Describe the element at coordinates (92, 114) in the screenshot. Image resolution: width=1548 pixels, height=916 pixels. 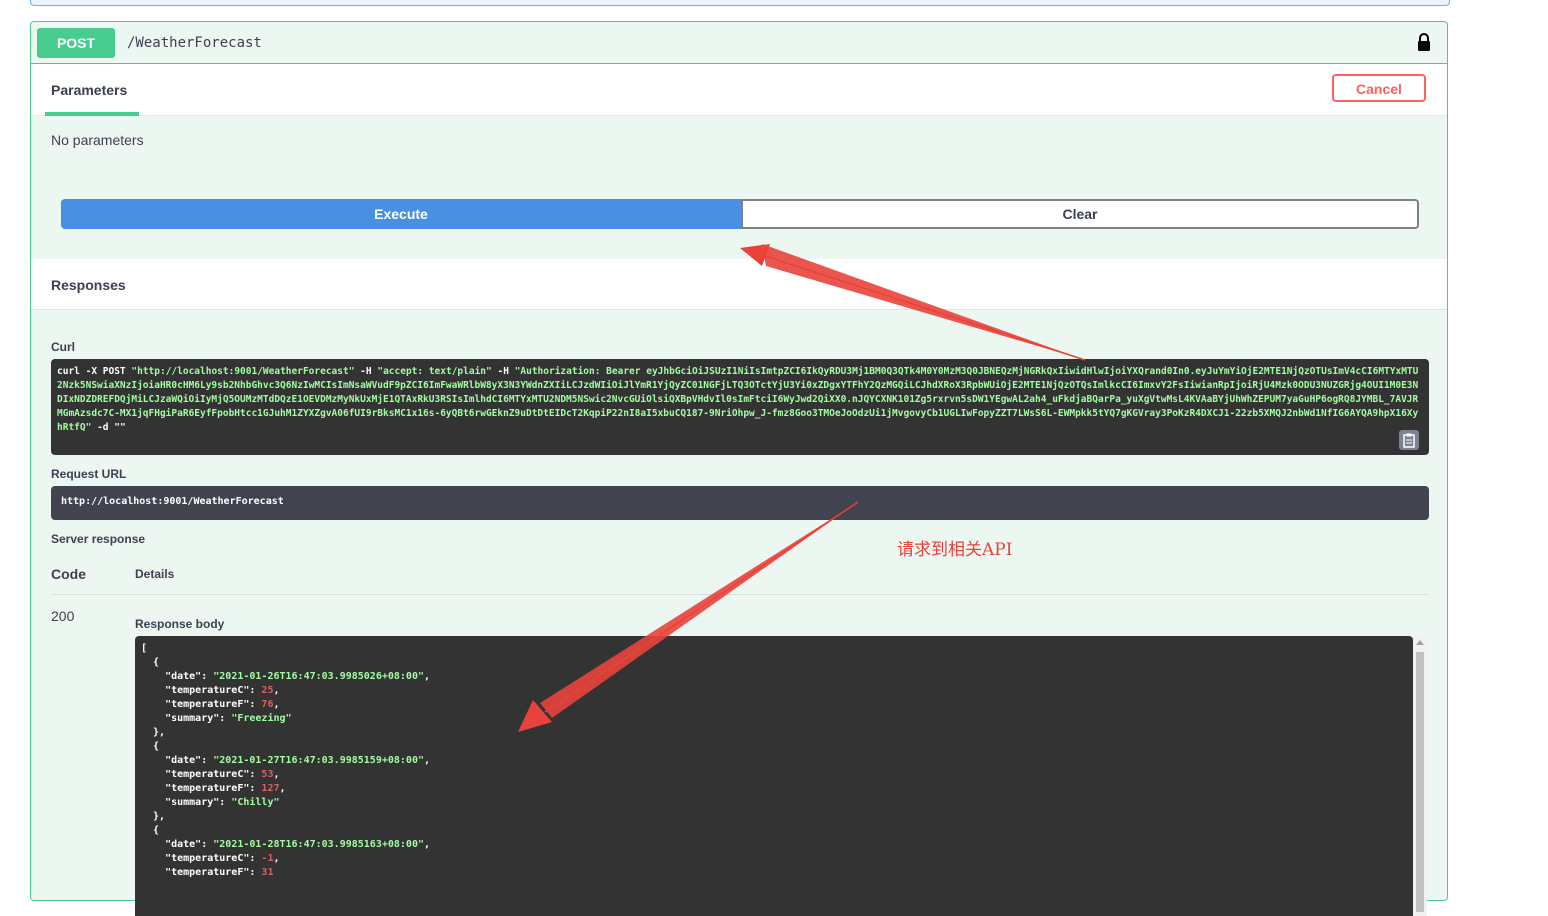
I see `active-tab-indicator` at that location.